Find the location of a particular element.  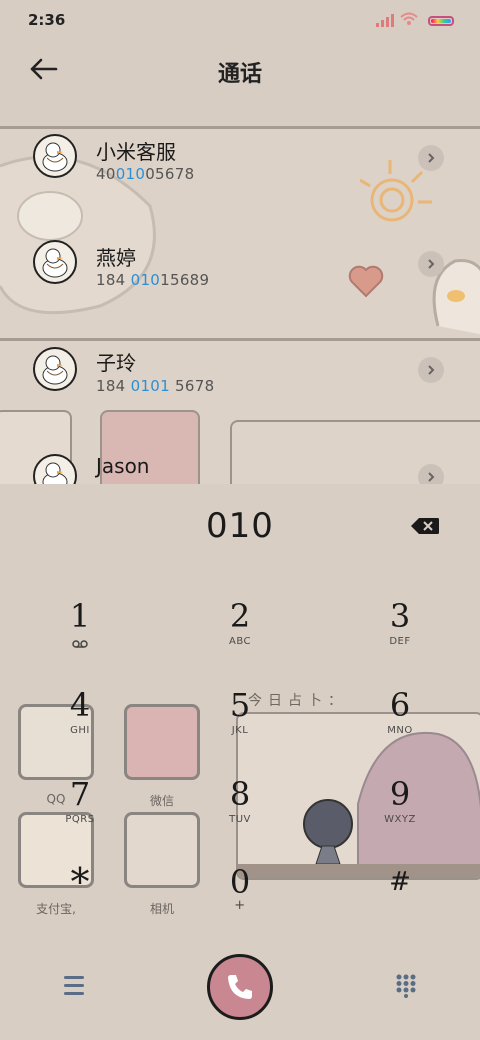

contact-row: 小米客服 4001005678 is located at coordinates (240, 179).